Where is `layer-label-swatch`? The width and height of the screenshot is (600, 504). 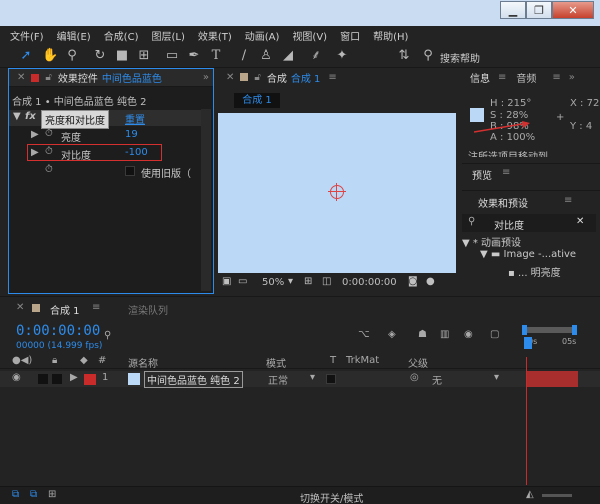 layer-label-swatch is located at coordinates (90, 379).